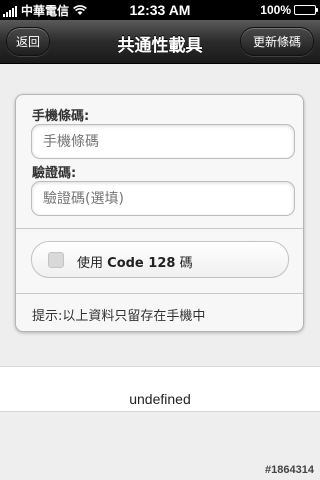 The height and width of the screenshot is (480, 320). I want to click on status-bar: 中華電信 12:33 AM 100%, so click(160, 10).